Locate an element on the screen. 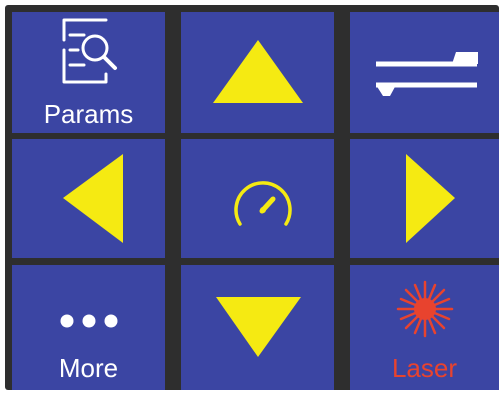 This screenshot has width=499, height=394. laser-button: Laser is located at coordinates (424, 327).